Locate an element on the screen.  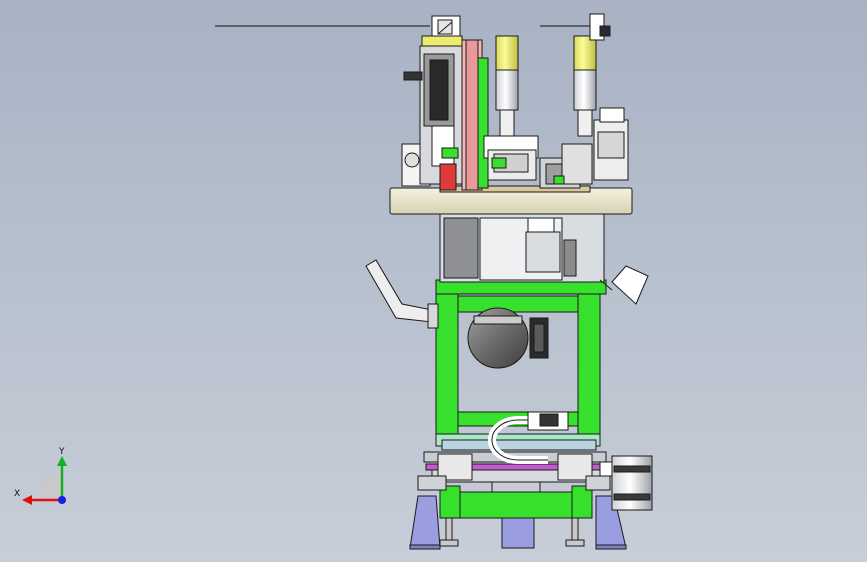
upper-column is located at coordinates (522, 247).